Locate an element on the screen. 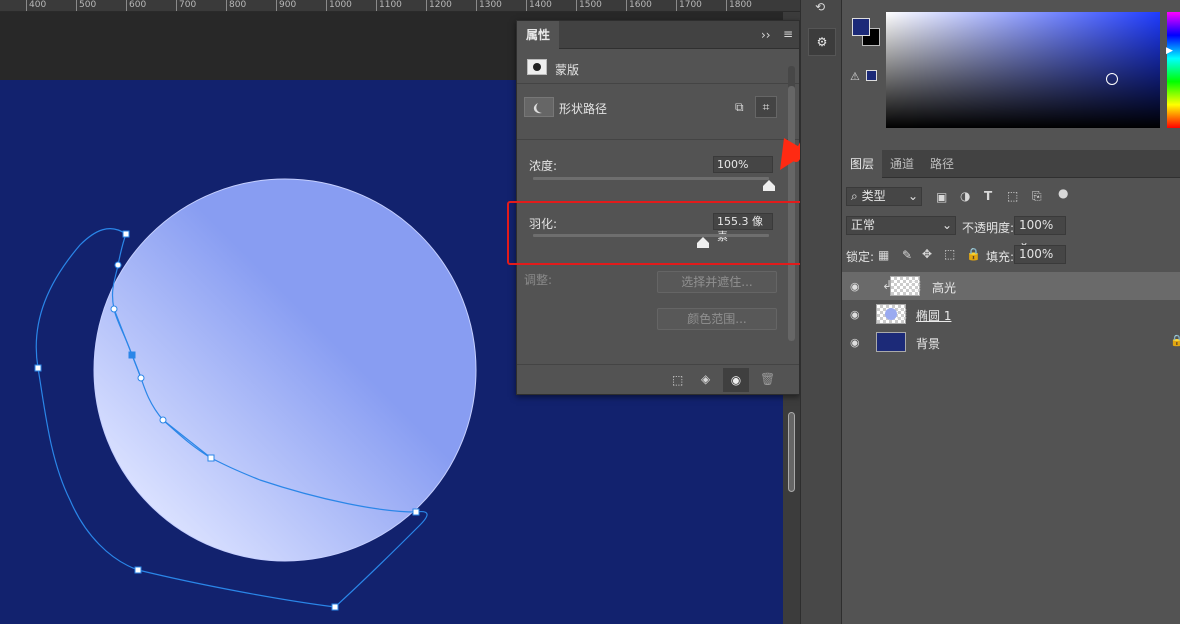 Image resolution: width=1180 pixels, height=624 pixels. ruler-label: 500 is located at coordinates (86, 5).